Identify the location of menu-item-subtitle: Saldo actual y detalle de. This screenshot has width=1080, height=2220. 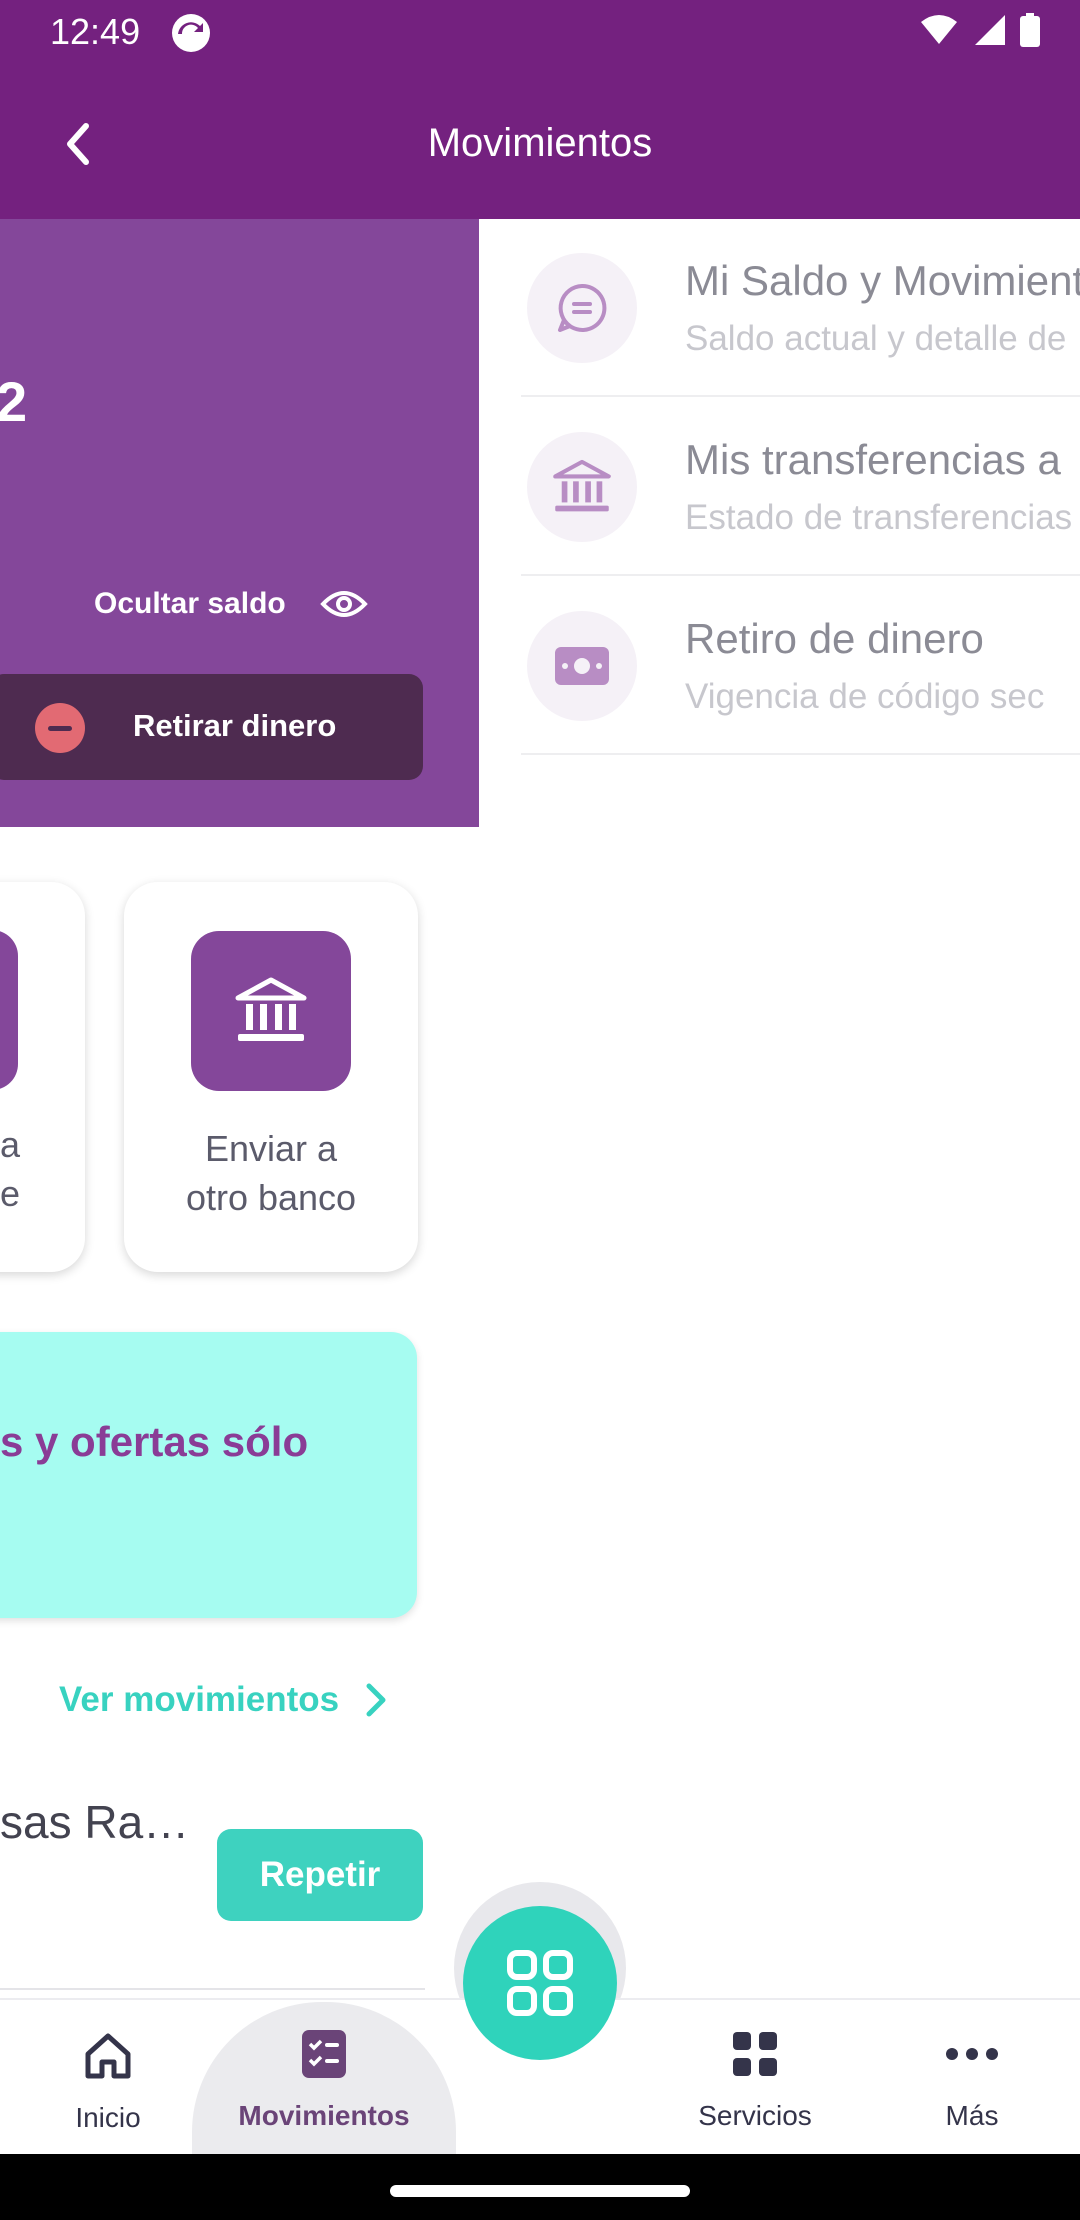
(876, 338).